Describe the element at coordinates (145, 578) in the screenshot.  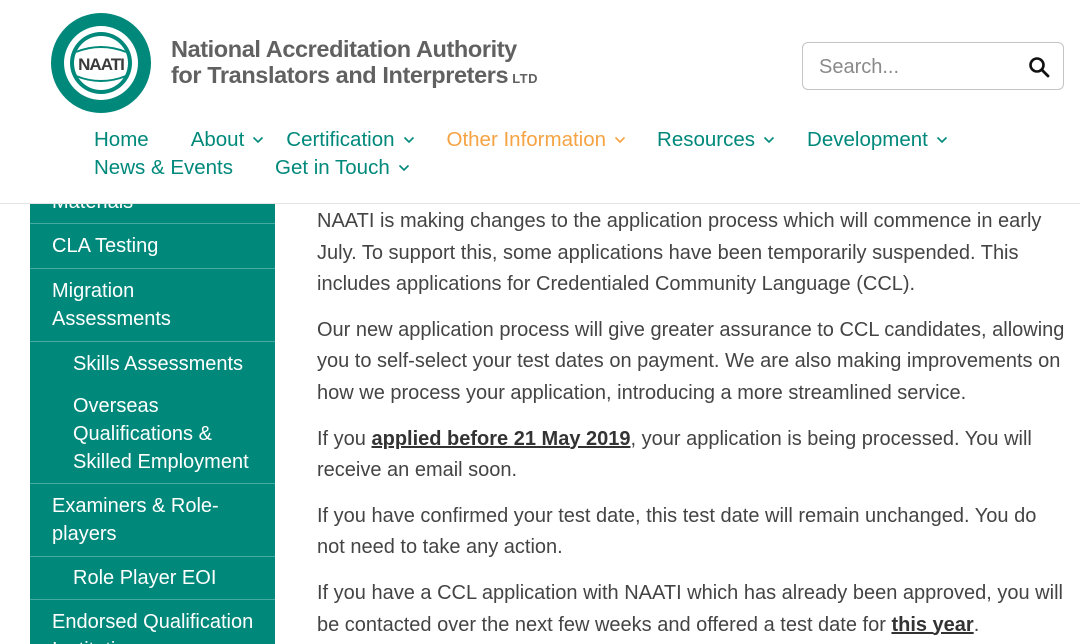
I see `sidebar-item-label: Role Player EOI` at that location.